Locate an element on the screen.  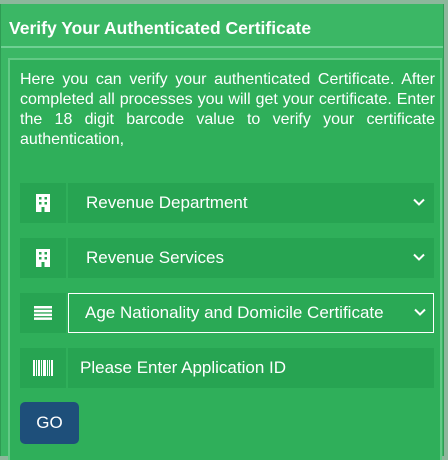
title-divider is located at coordinates (222, 47).